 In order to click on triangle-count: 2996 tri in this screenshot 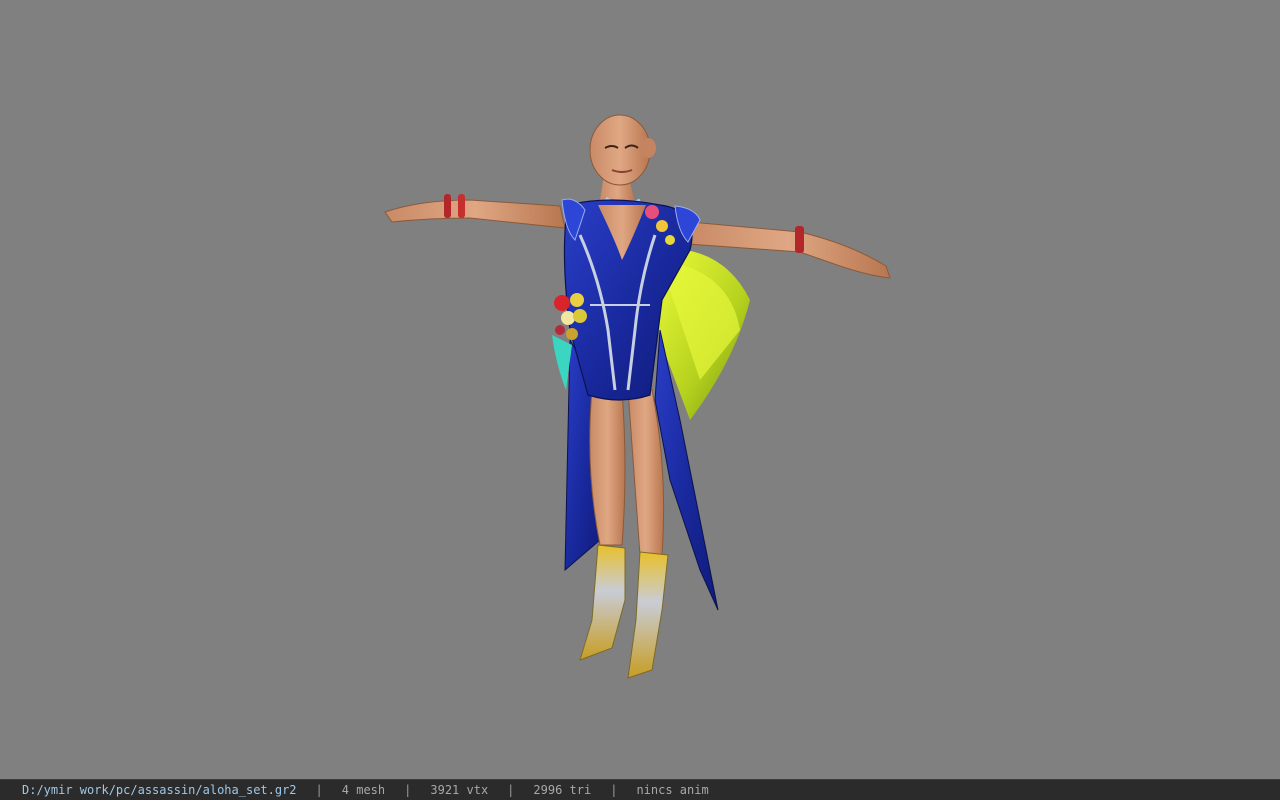, I will do `click(562, 790)`.